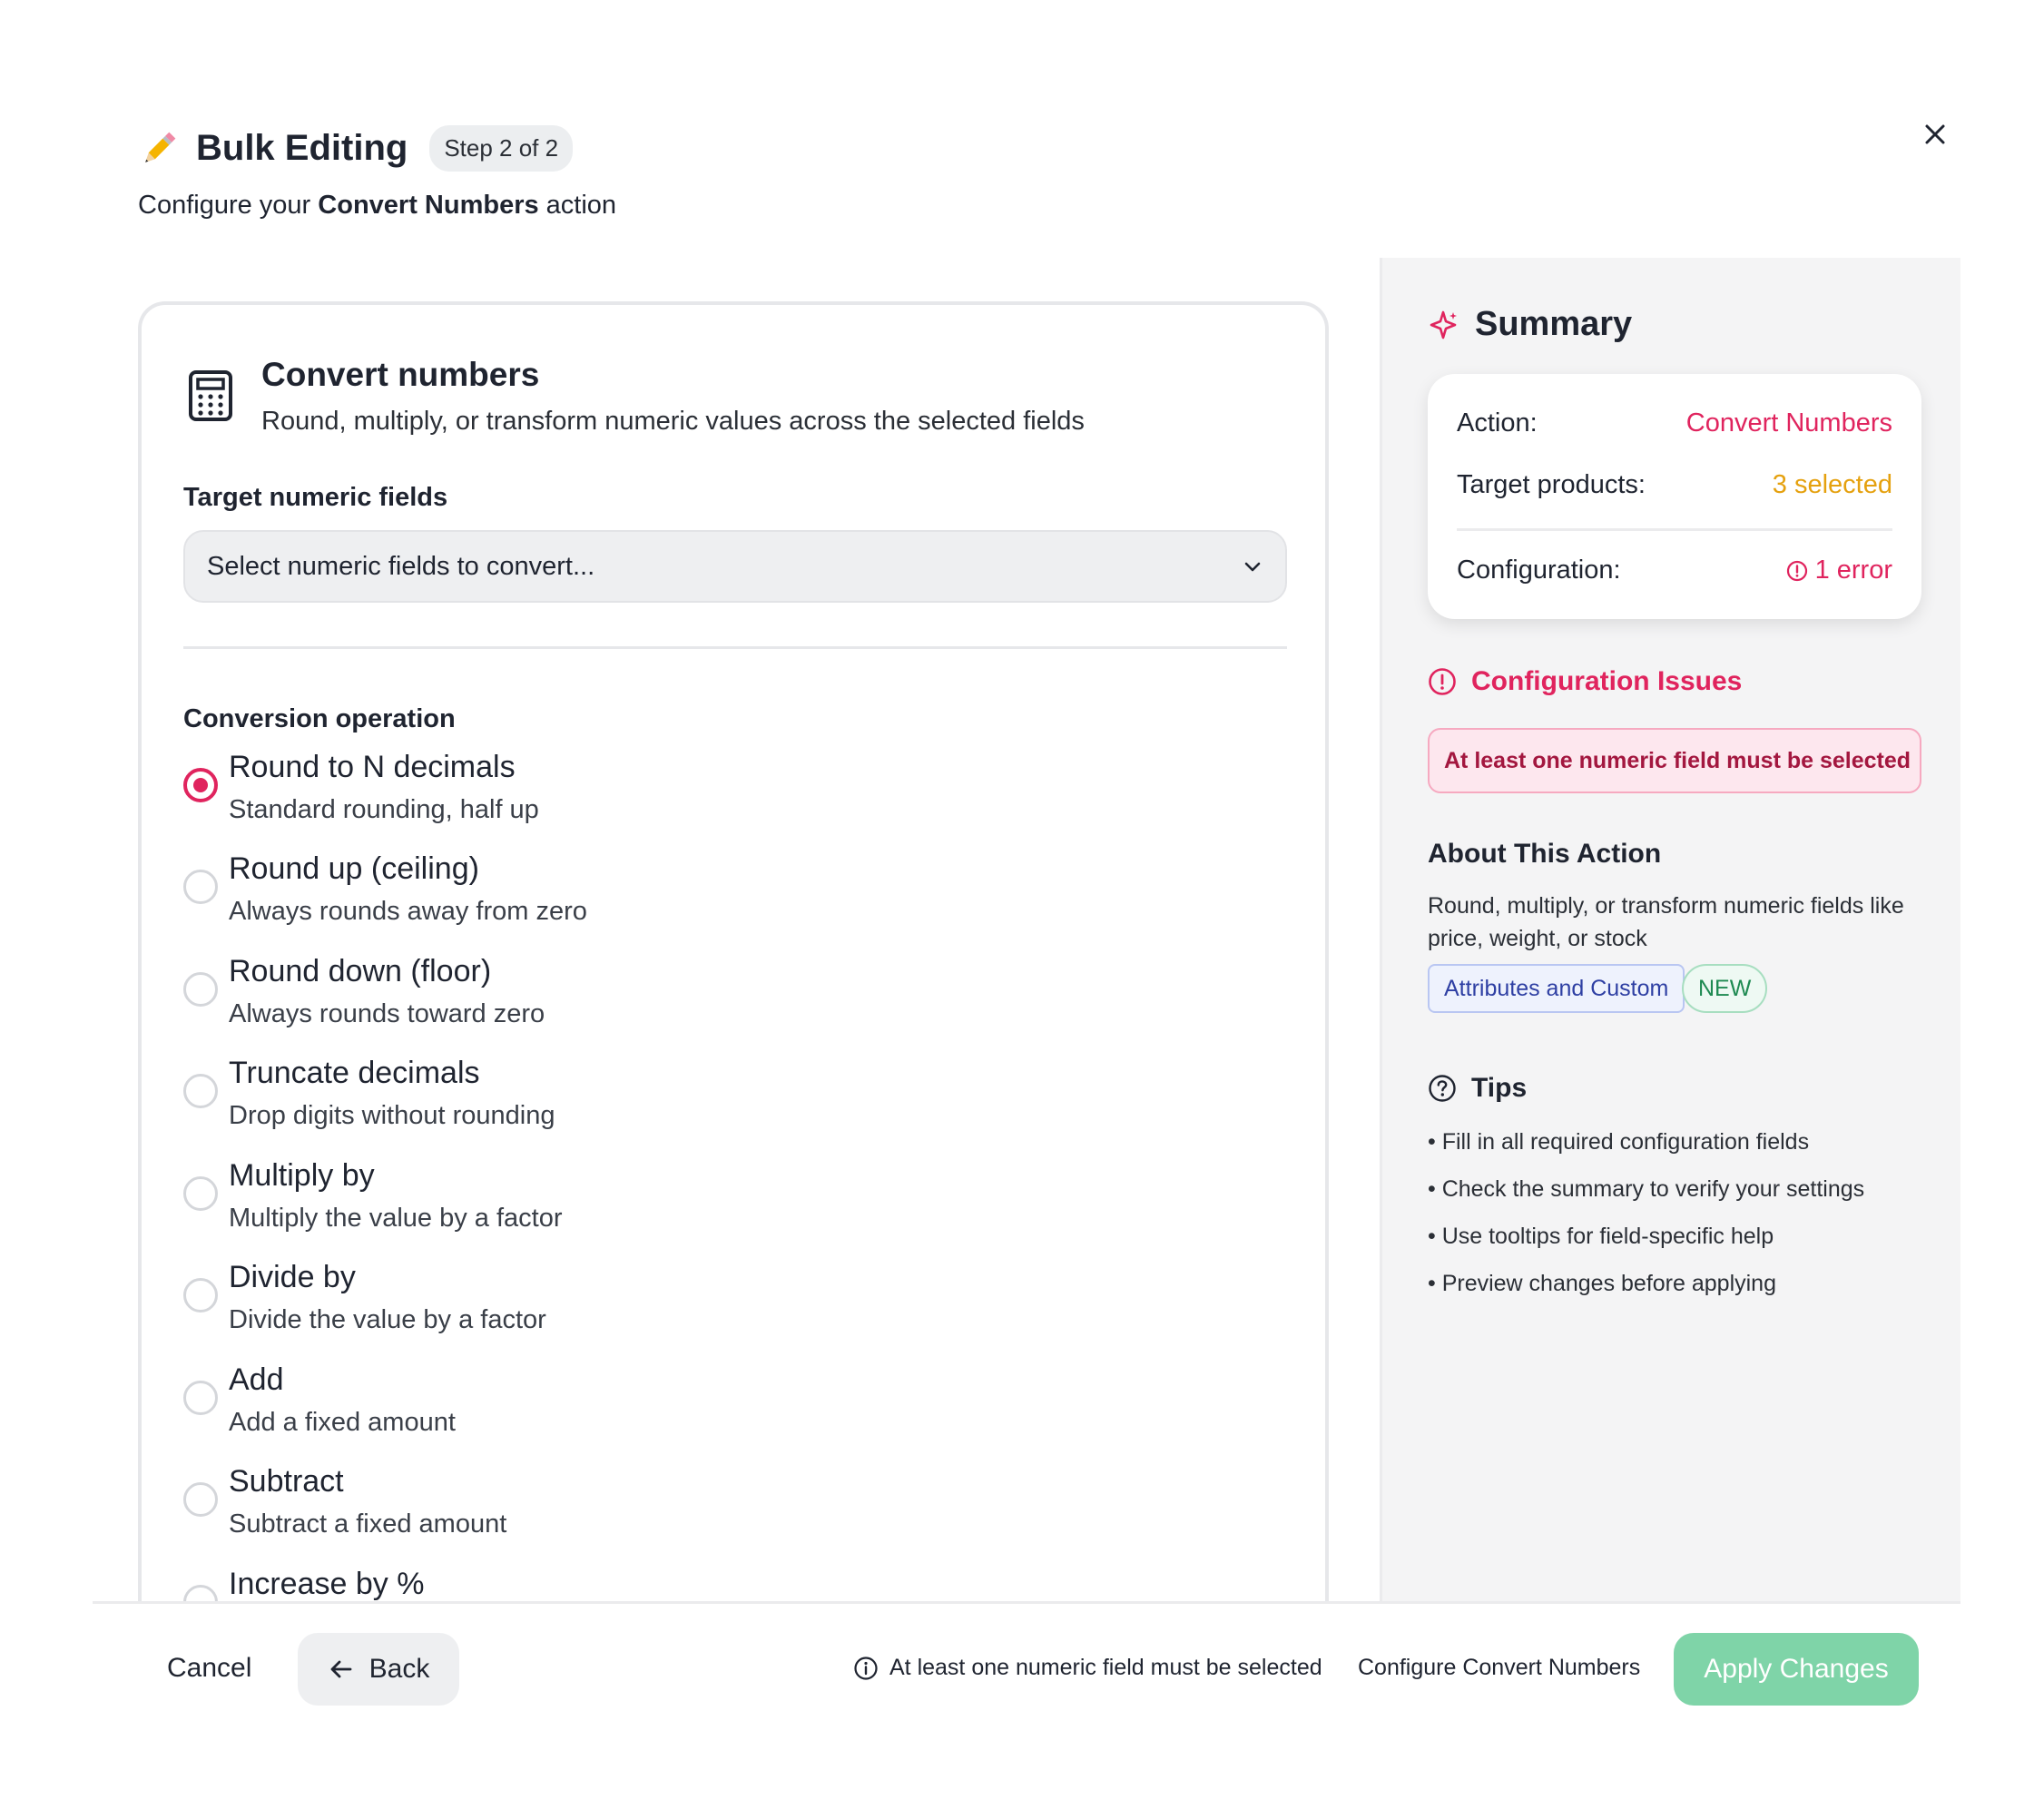 The width and height of the screenshot is (2044, 1819). I want to click on option-description: Always rounds away from zero, so click(408, 911).